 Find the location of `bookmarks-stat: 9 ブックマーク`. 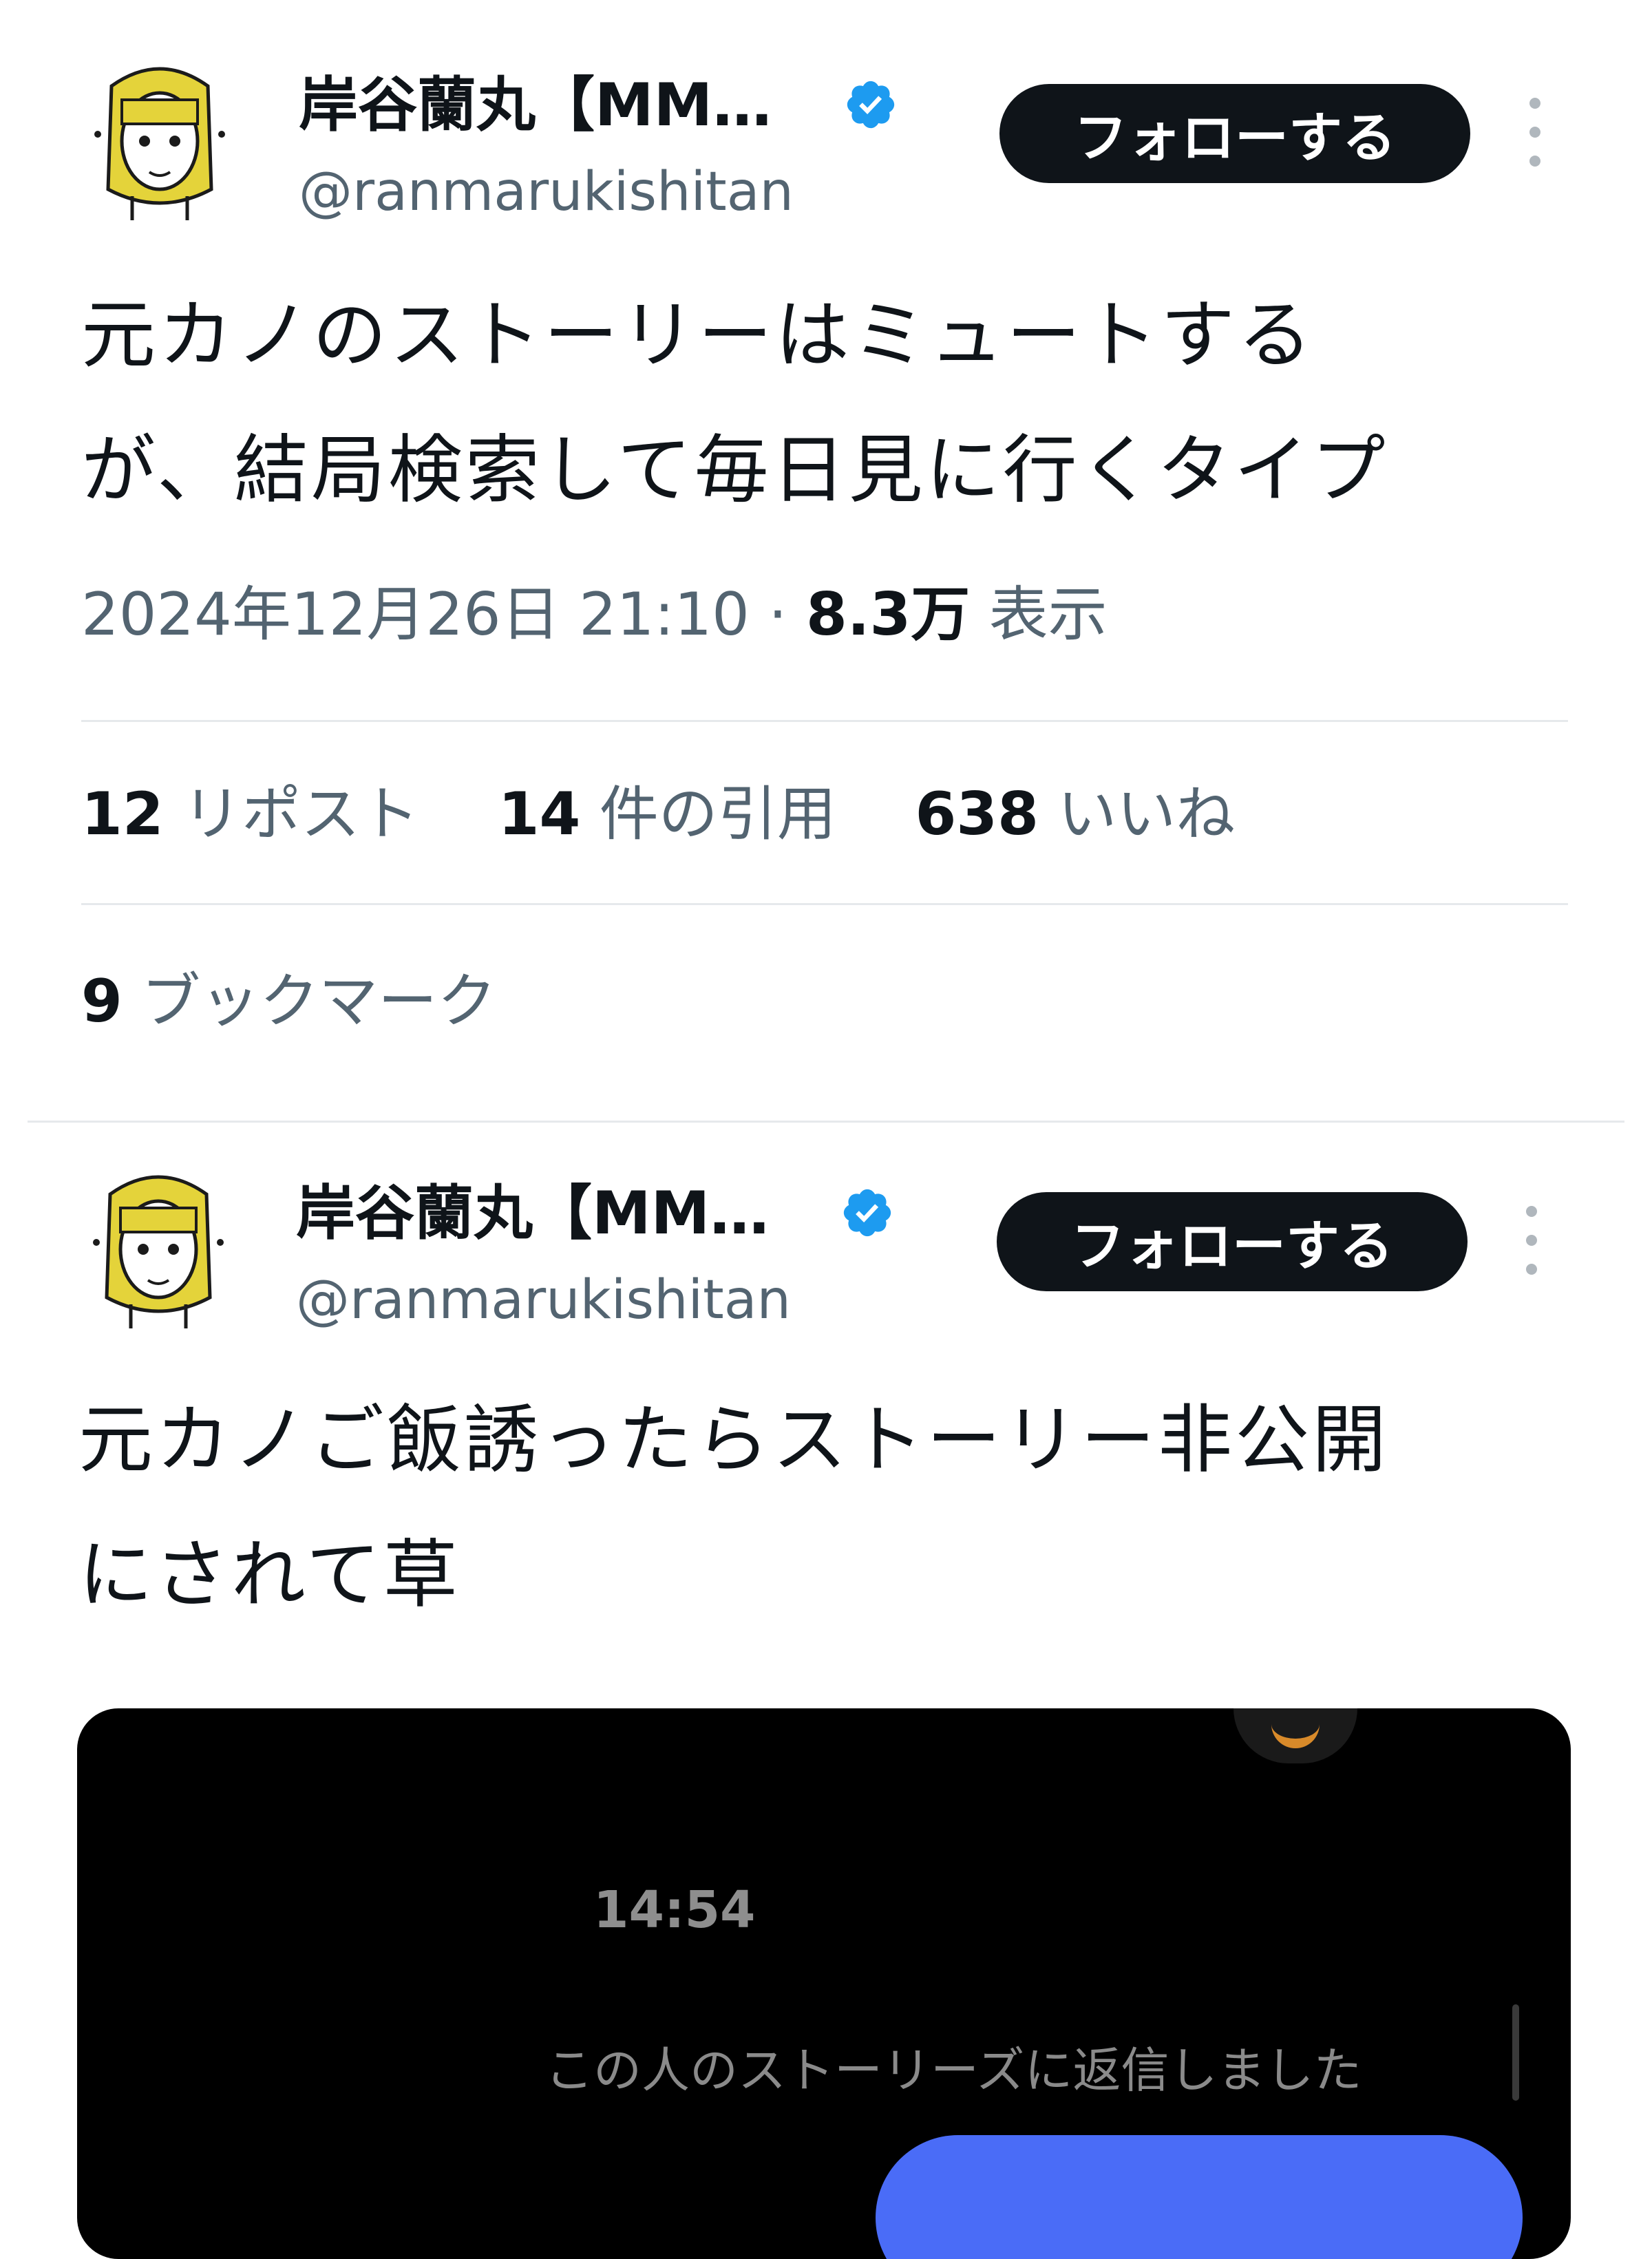

bookmarks-stat: 9 ブックマーク is located at coordinates (289, 1001).